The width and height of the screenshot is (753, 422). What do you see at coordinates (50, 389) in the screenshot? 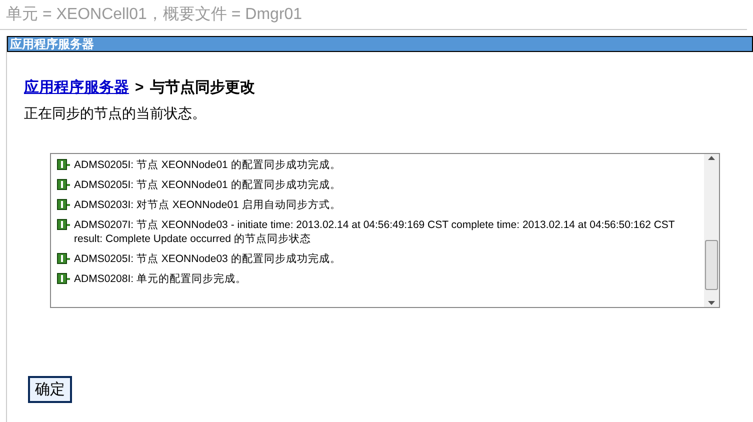
I see `ok-button: 确定` at bounding box center [50, 389].